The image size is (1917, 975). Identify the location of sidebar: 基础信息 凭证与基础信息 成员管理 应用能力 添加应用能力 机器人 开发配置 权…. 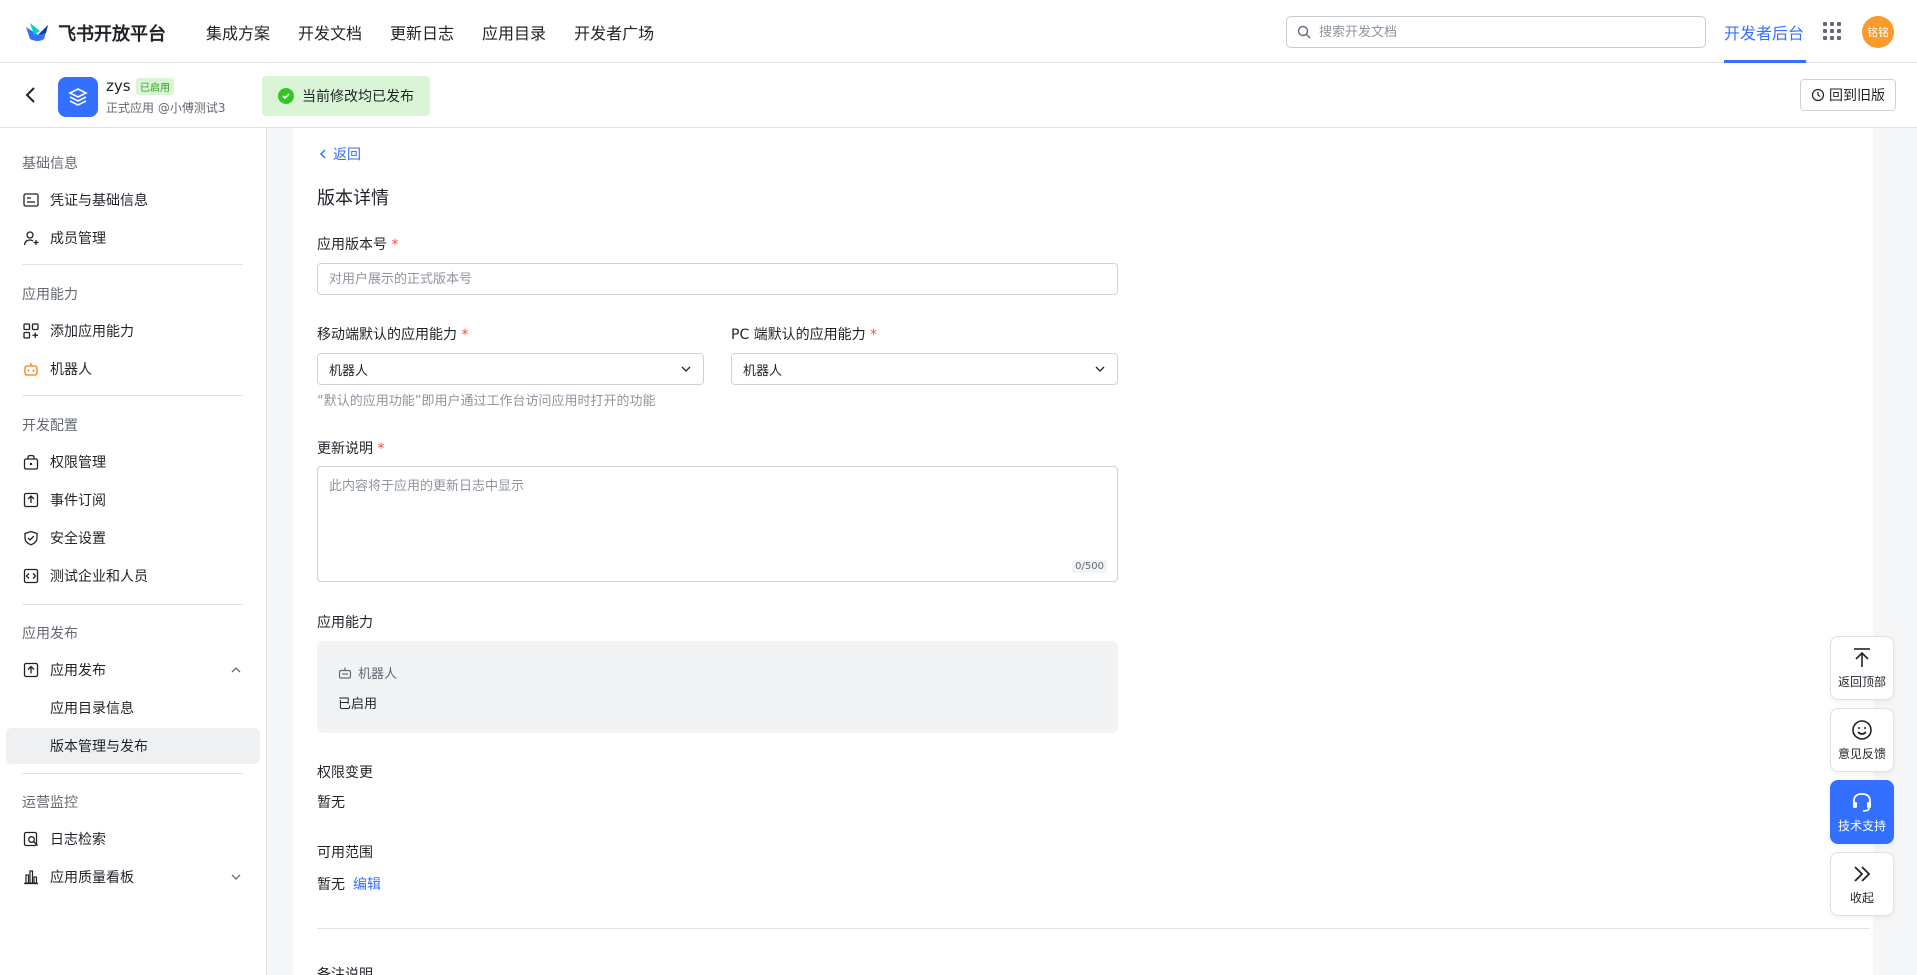
(133, 551).